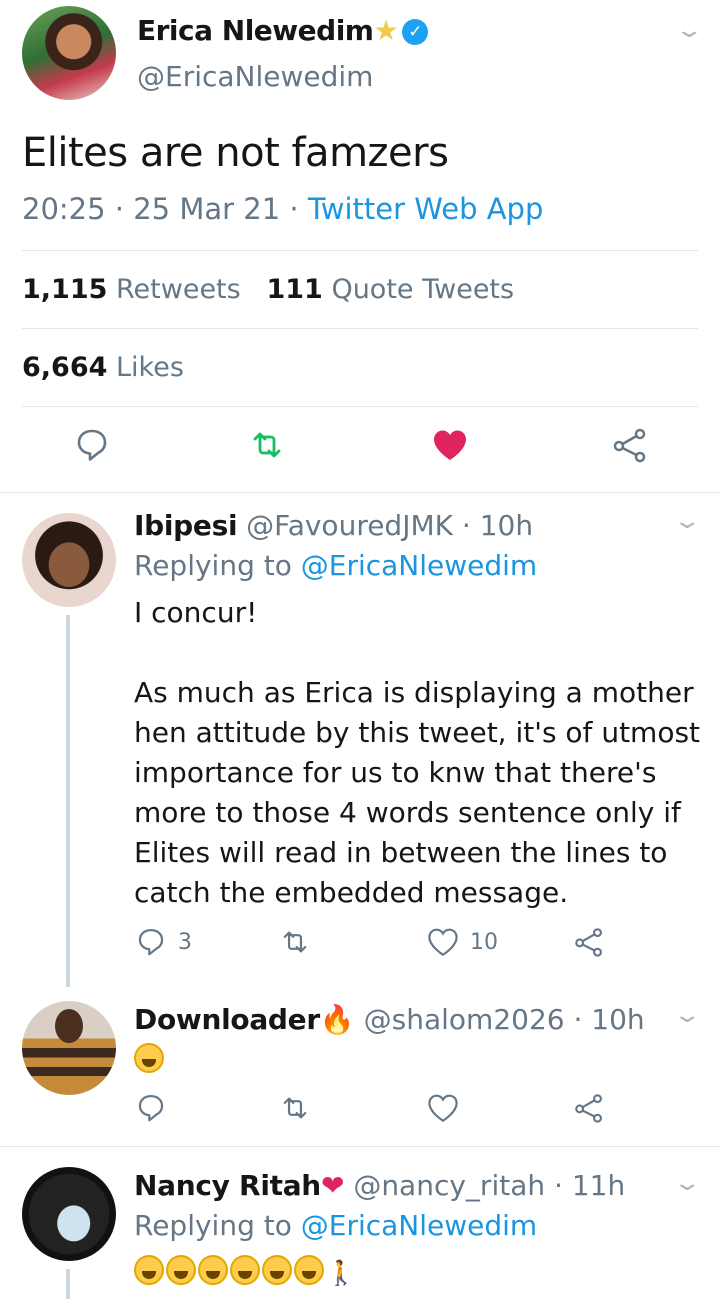 This screenshot has width=720, height=1299. Describe the element at coordinates (415, 32) in the screenshot. I see `verified-badge-icon: ✓` at that location.